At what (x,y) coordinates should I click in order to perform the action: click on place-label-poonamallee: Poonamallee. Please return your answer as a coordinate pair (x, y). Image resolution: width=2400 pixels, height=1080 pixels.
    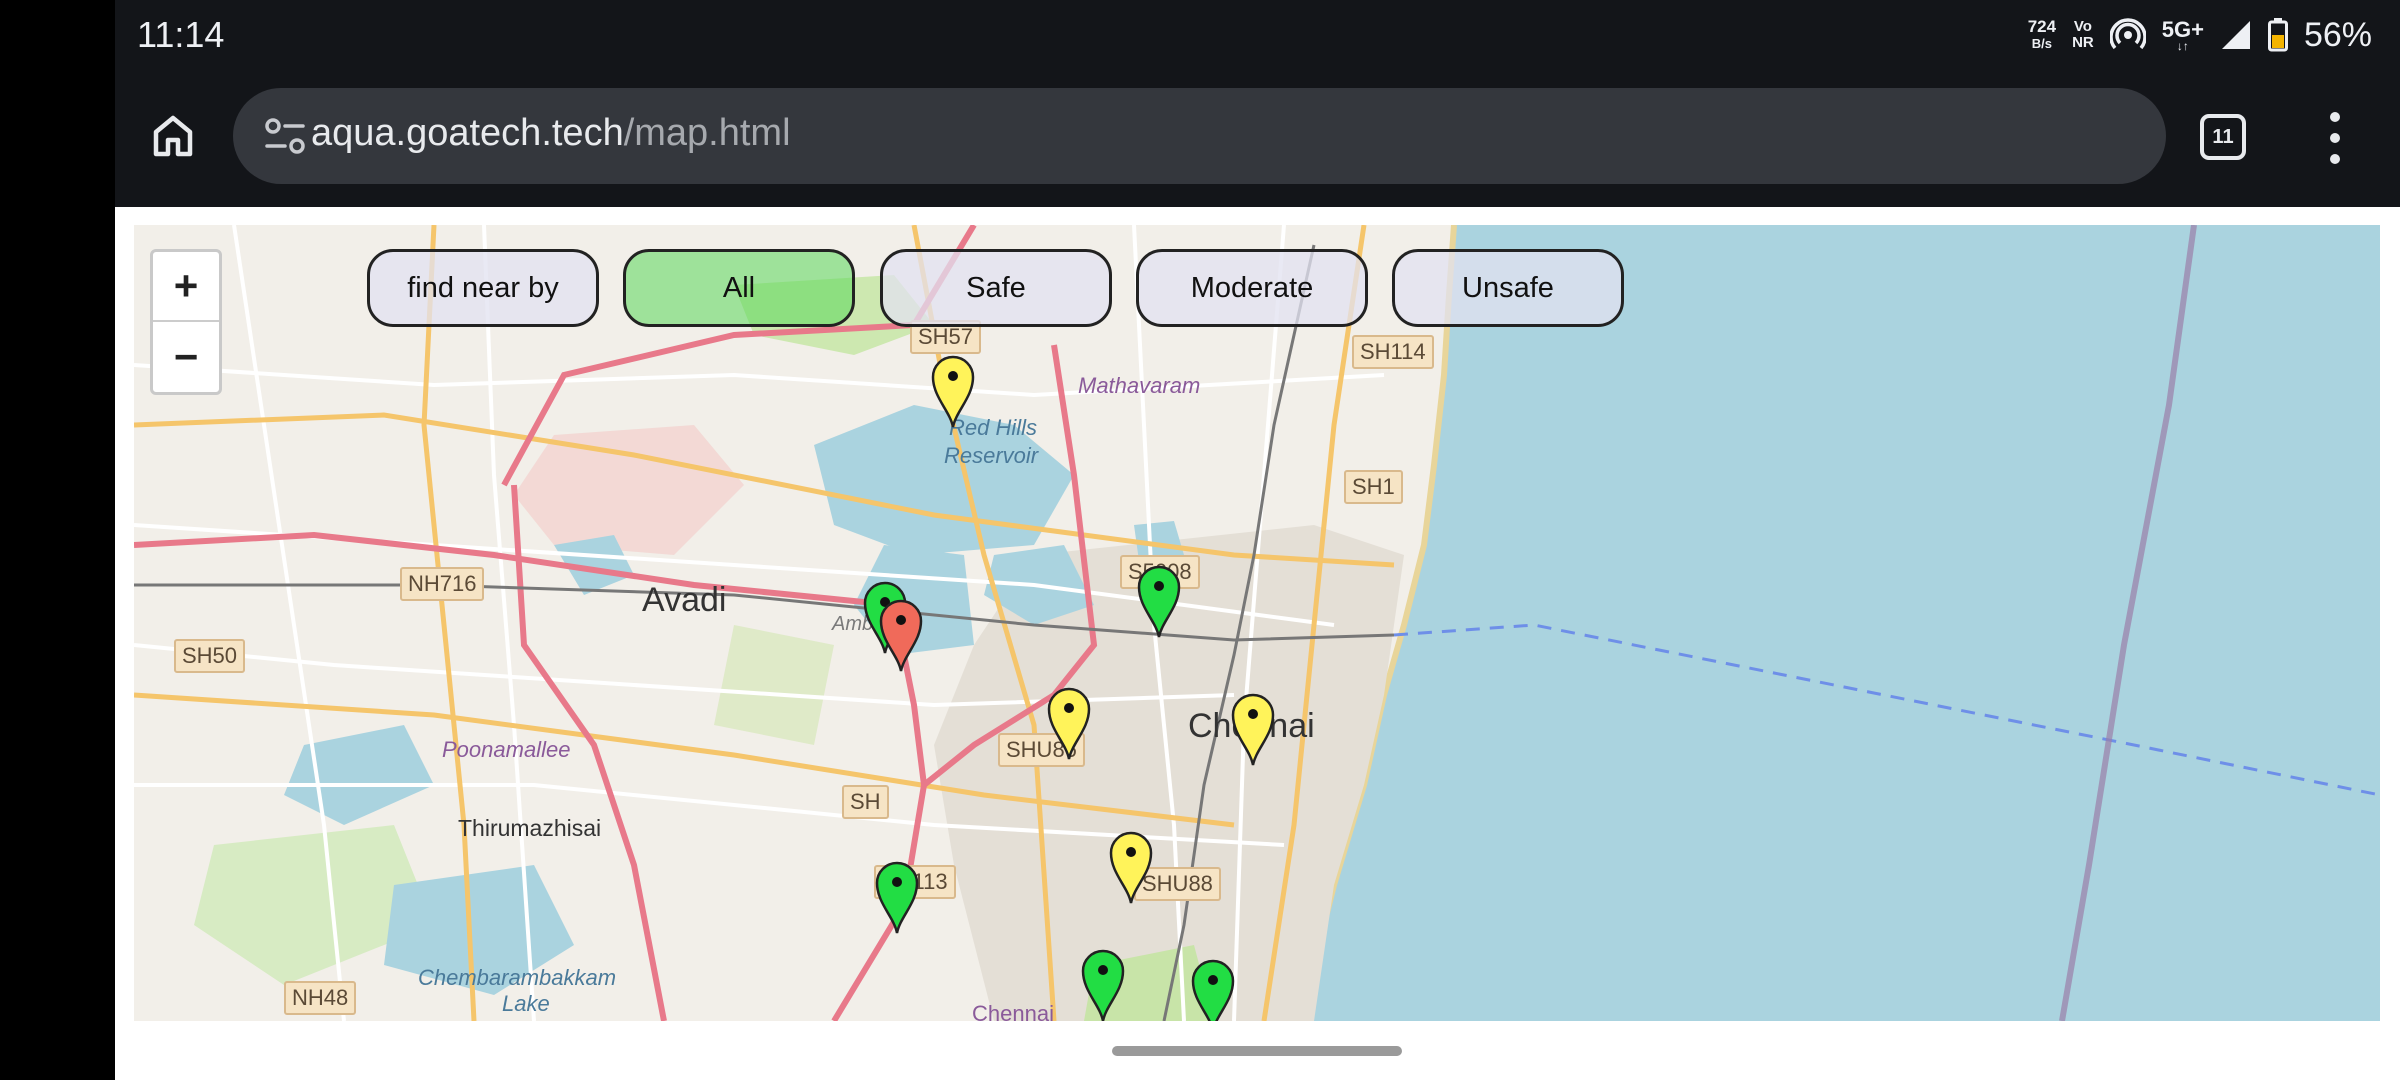
    Looking at the image, I should click on (506, 749).